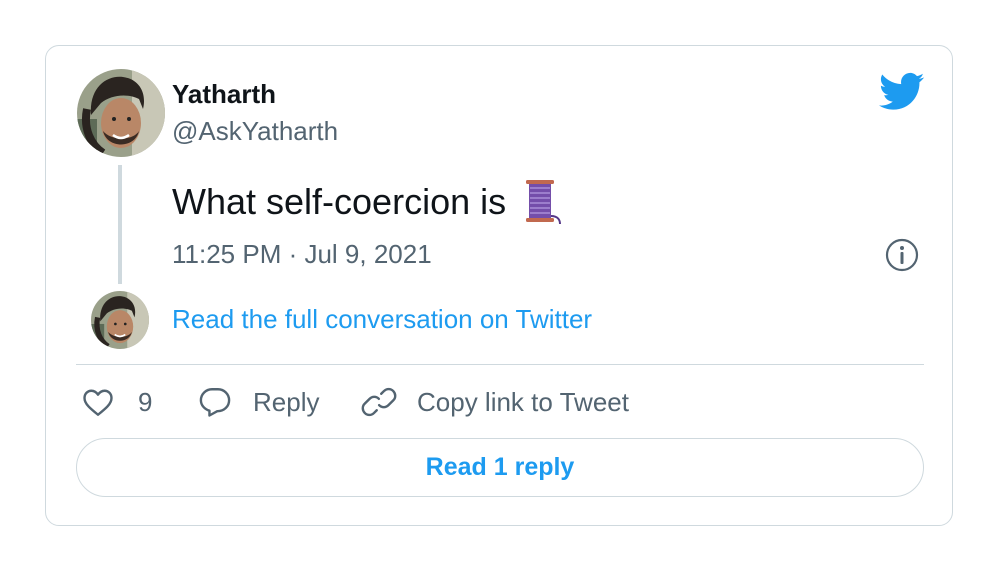  What do you see at coordinates (98, 402) in the screenshot?
I see `heart-icon` at bounding box center [98, 402].